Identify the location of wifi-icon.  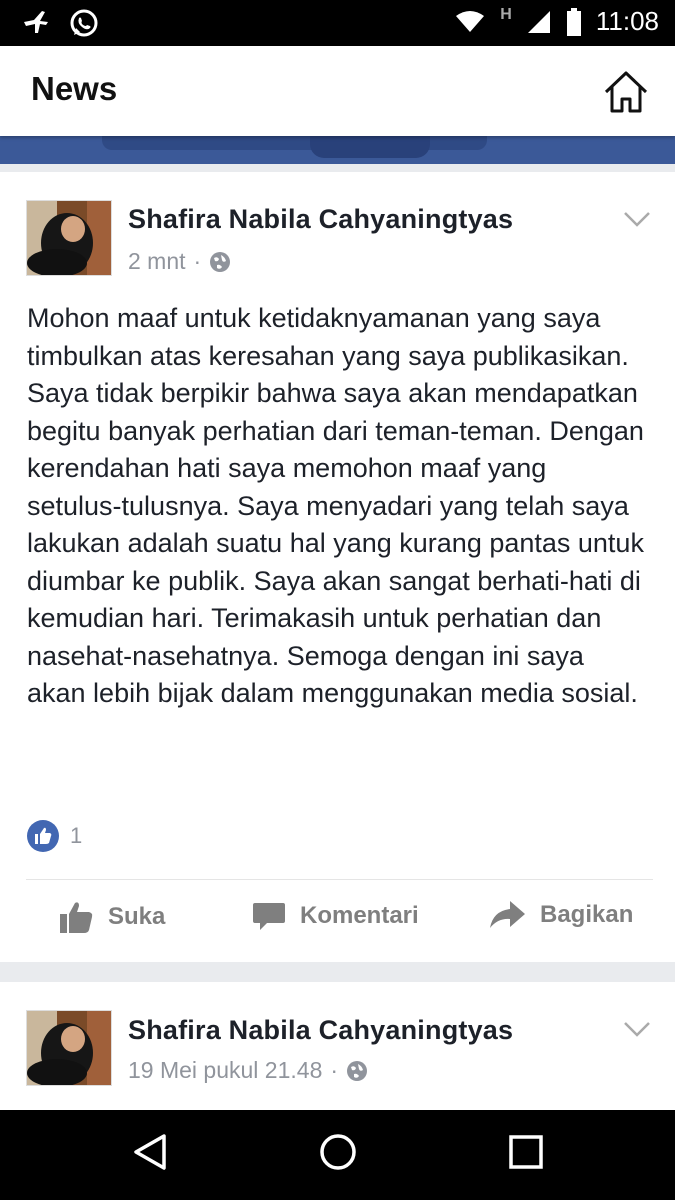
(470, 21).